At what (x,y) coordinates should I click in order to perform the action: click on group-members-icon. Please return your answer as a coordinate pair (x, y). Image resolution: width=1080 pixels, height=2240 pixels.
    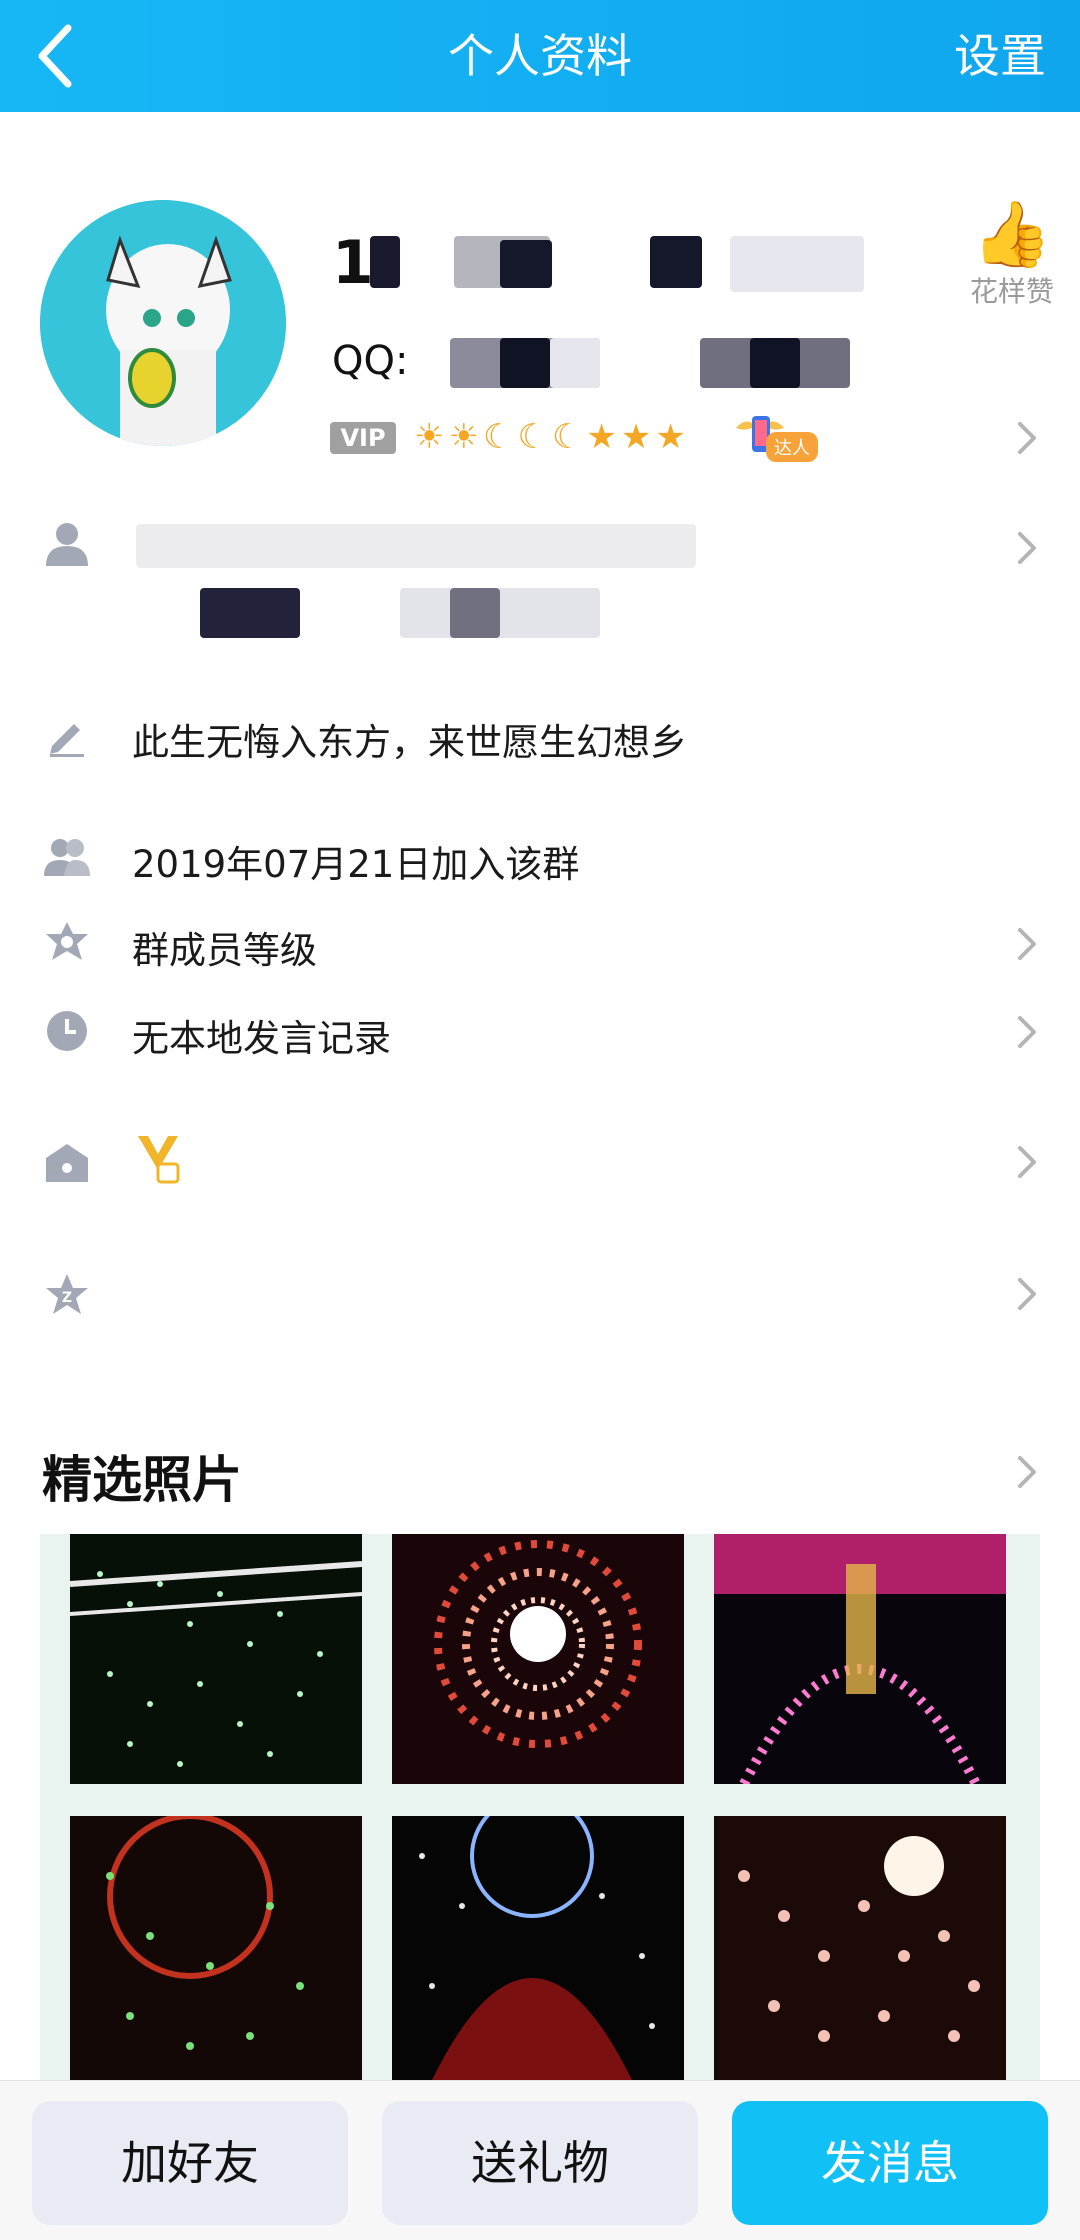
    Looking at the image, I should click on (67, 857).